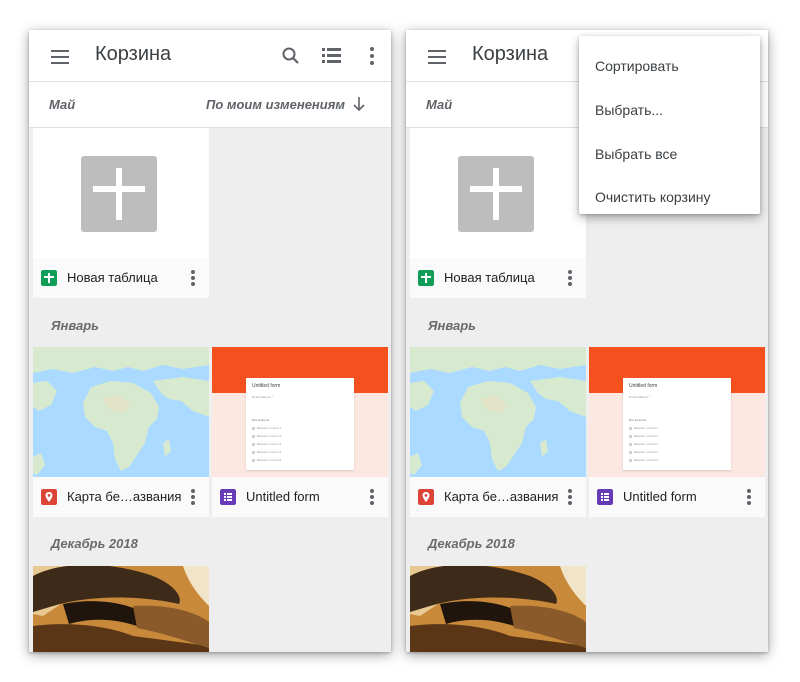  I want to click on search-icon, so click(291, 56).